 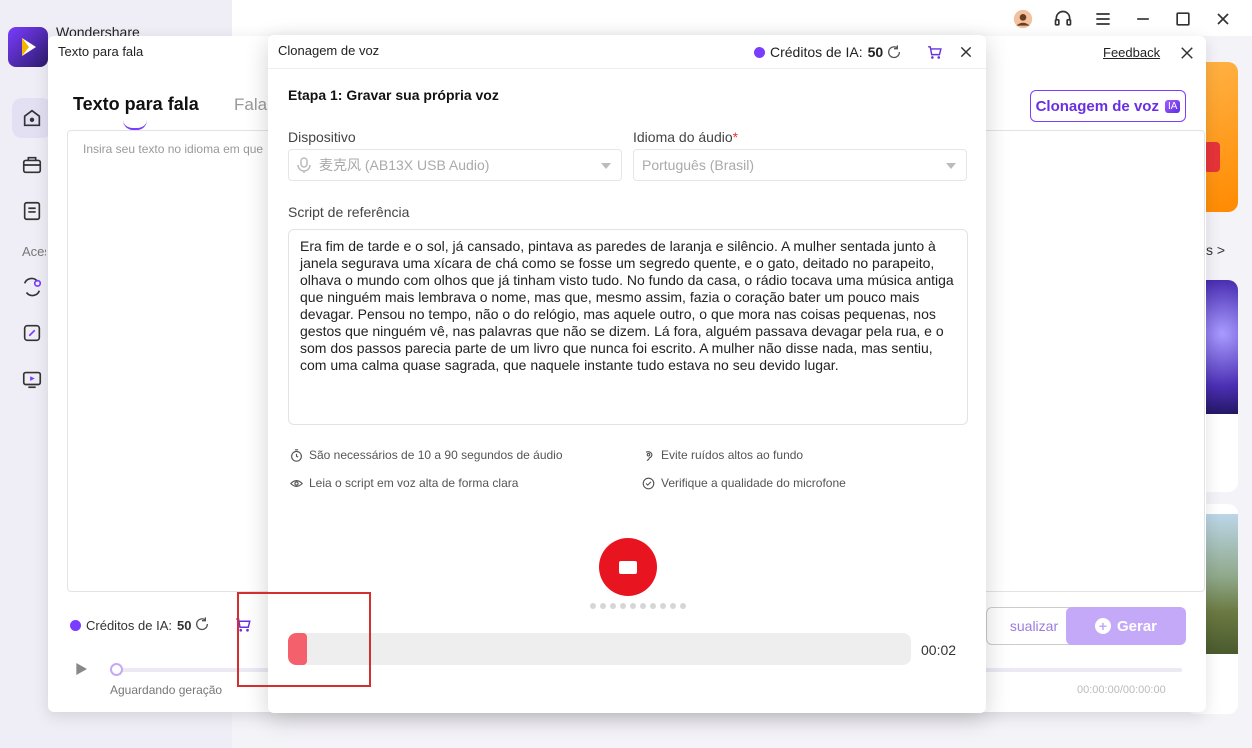 I want to click on edit-icon, so click(x=32, y=333).